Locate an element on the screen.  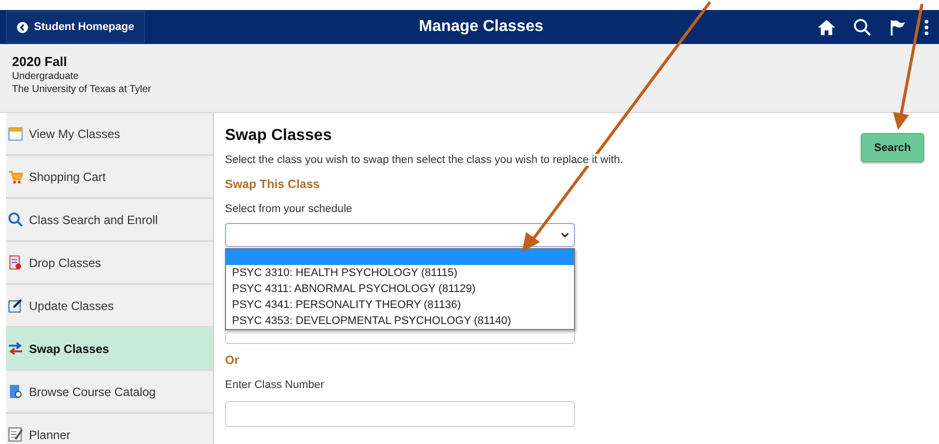
flag-icon is located at coordinates (898, 27).